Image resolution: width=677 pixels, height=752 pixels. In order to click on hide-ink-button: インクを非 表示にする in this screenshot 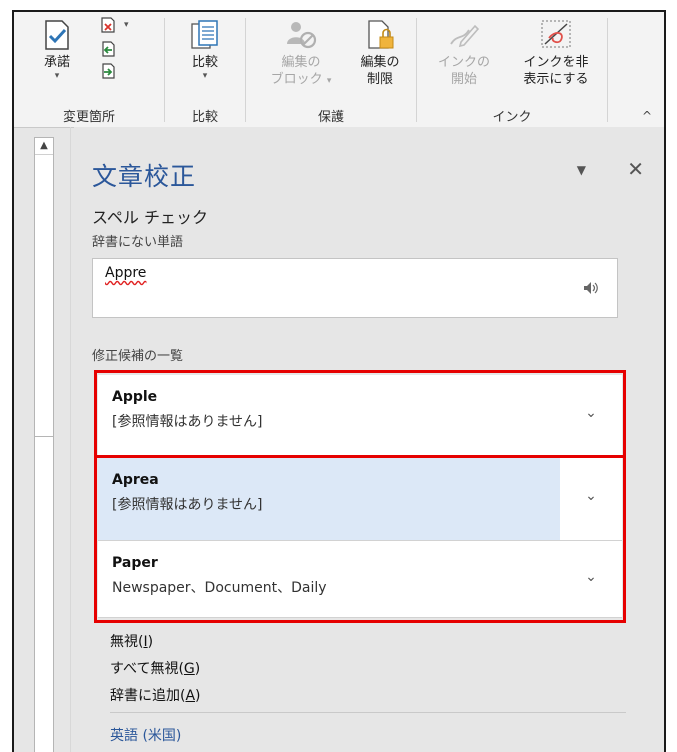, I will do `click(556, 53)`.